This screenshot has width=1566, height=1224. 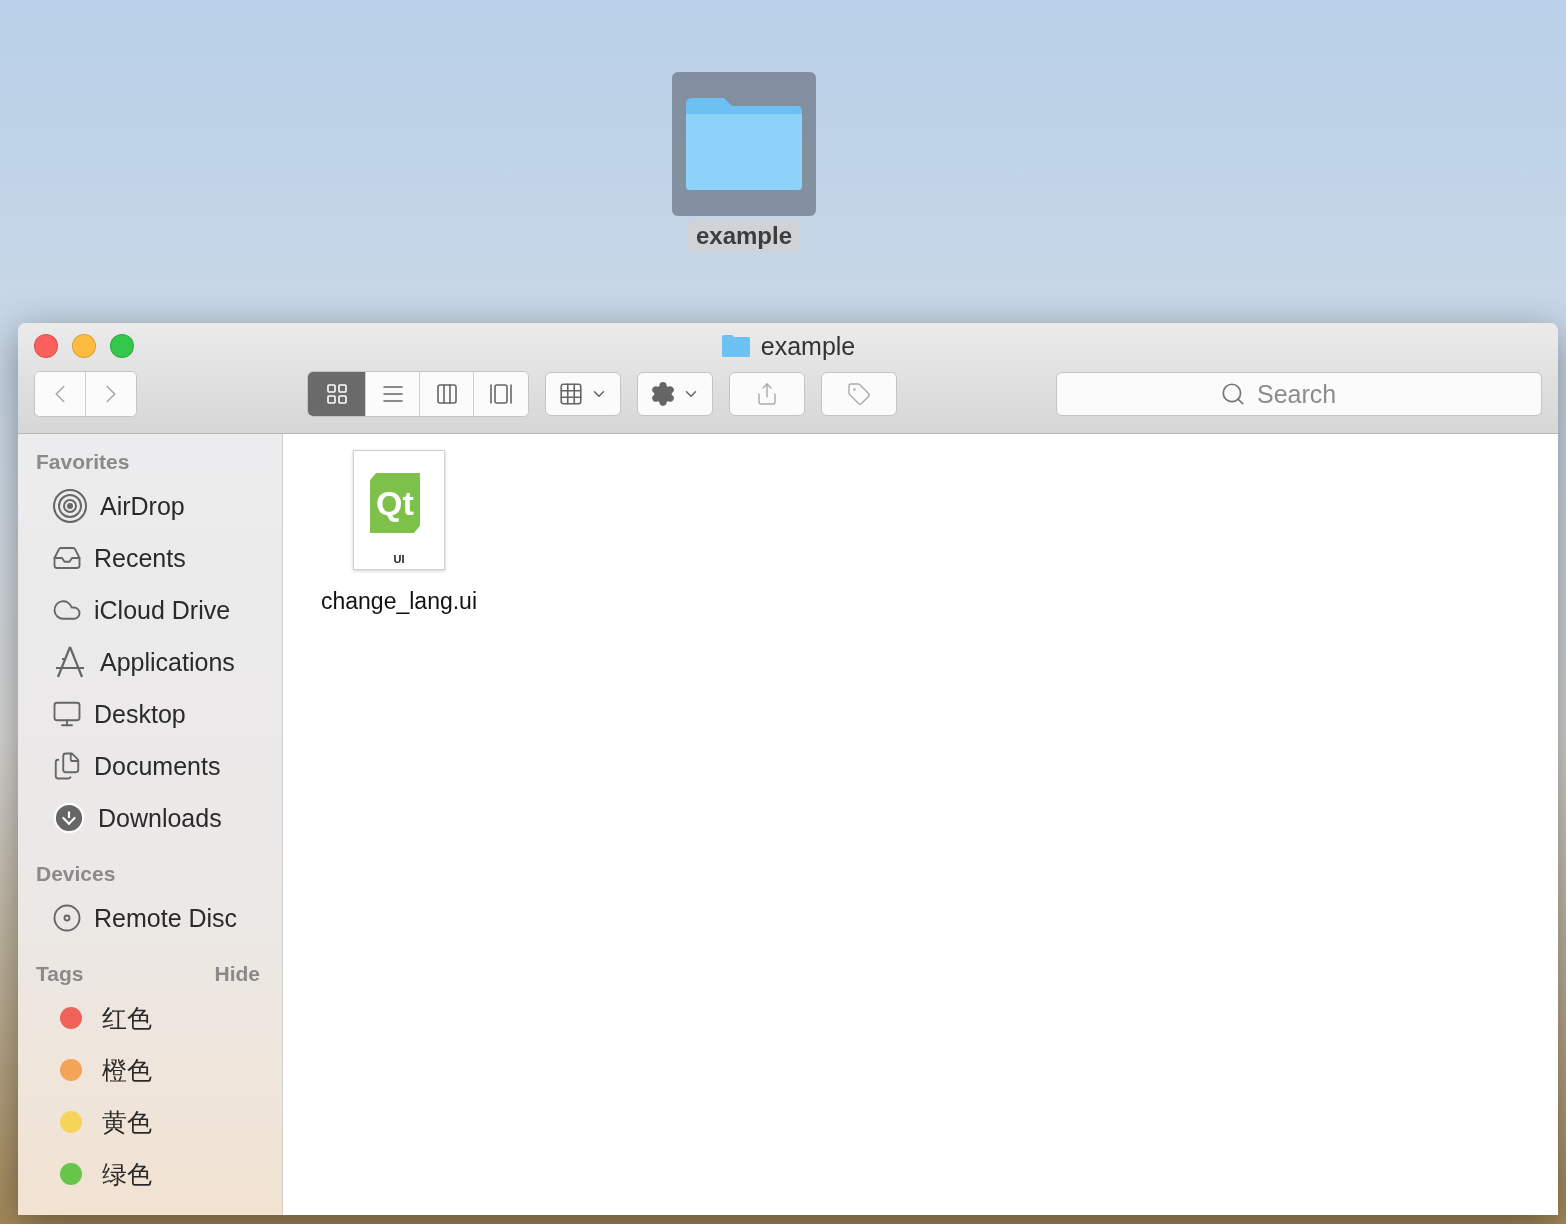 What do you see at coordinates (84, 346) in the screenshot?
I see `minimize-button` at bounding box center [84, 346].